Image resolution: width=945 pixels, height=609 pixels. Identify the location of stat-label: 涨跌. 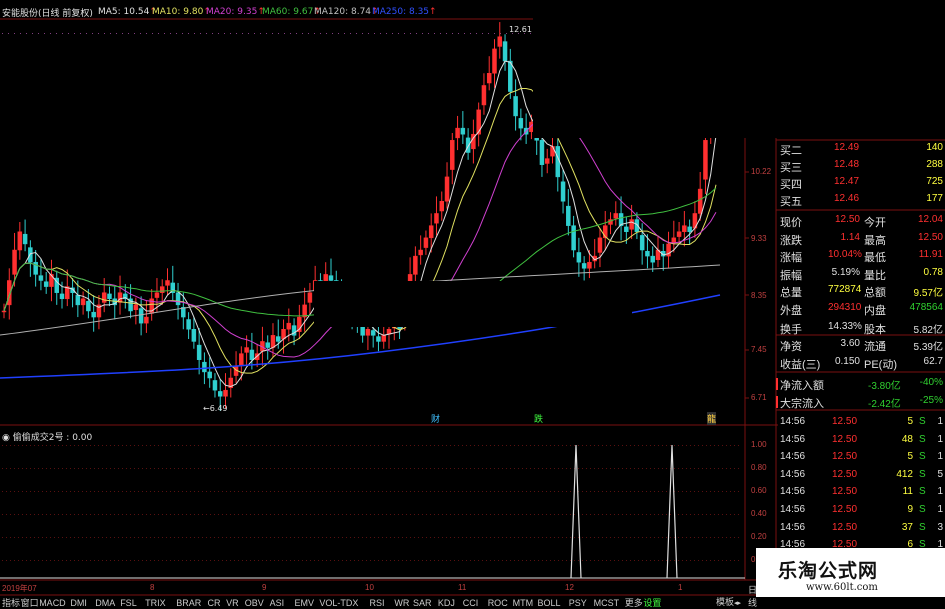
(791, 240).